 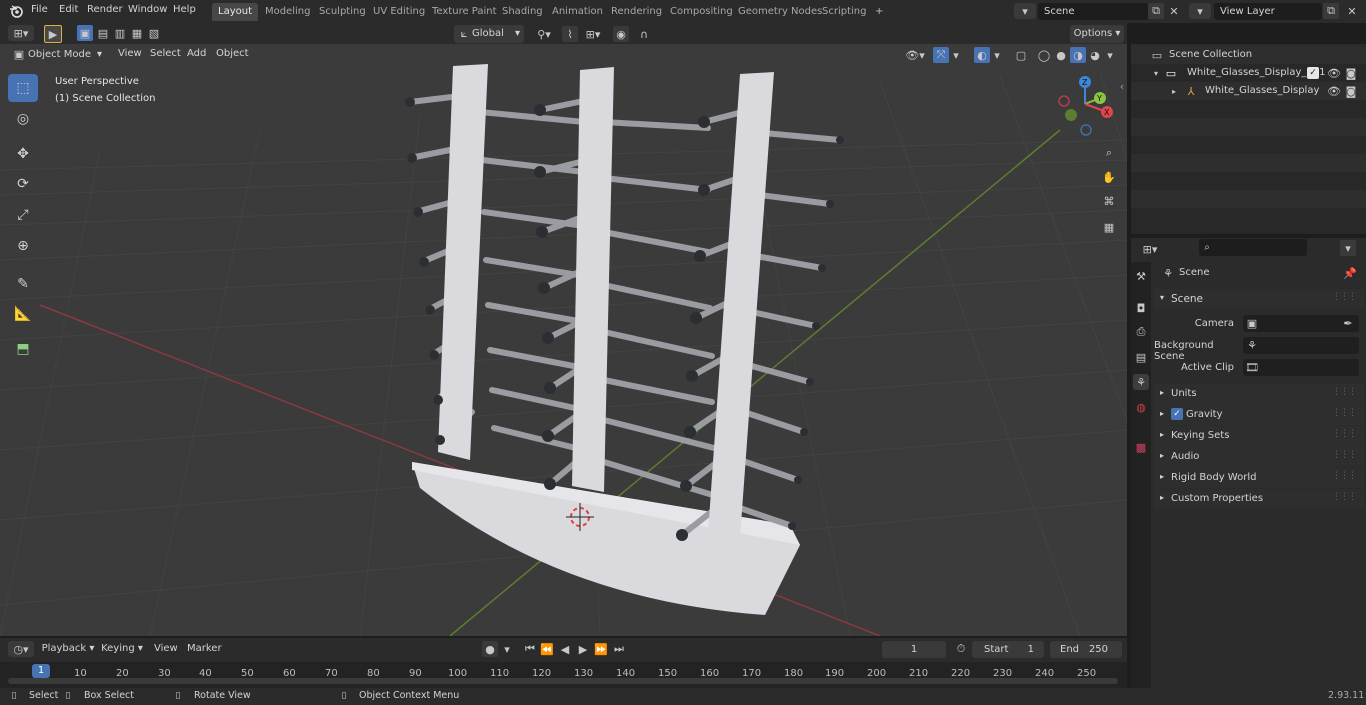 I want to click on snap-target-icon: ⊞▾, so click(x=593, y=34).